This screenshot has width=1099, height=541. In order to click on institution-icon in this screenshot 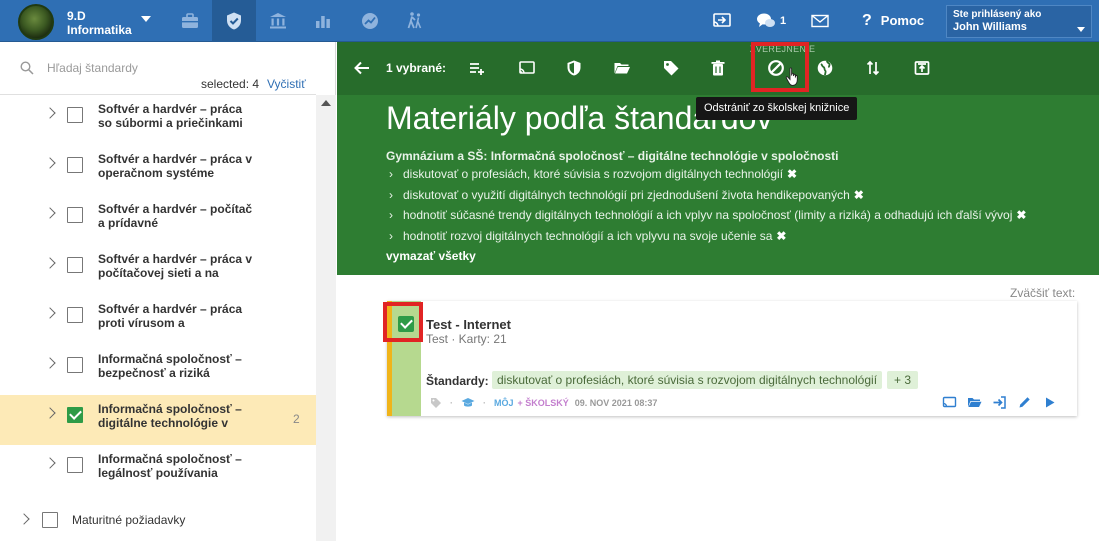, I will do `click(278, 21)`.